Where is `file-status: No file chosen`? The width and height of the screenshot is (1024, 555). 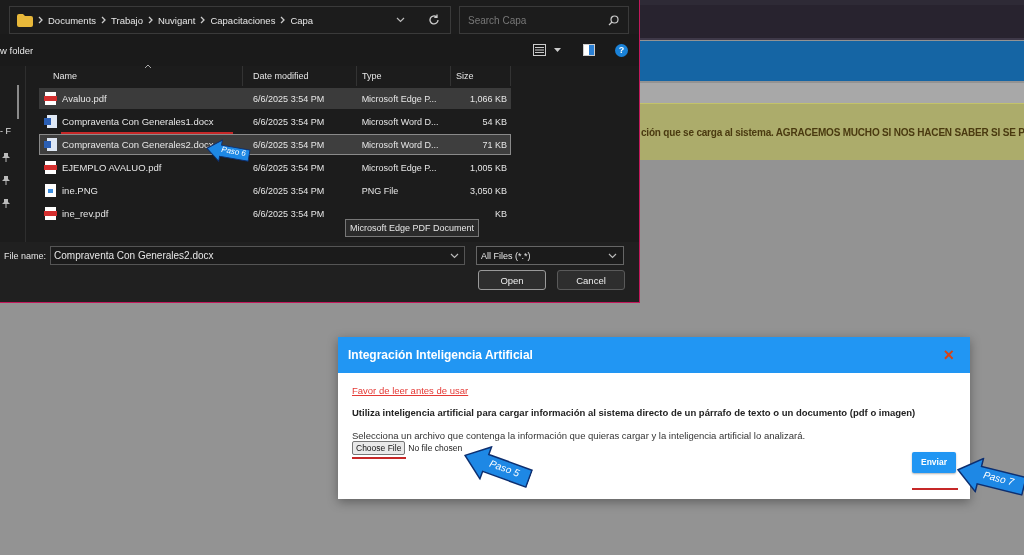 file-status: No file chosen is located at coordinates (435, 448).